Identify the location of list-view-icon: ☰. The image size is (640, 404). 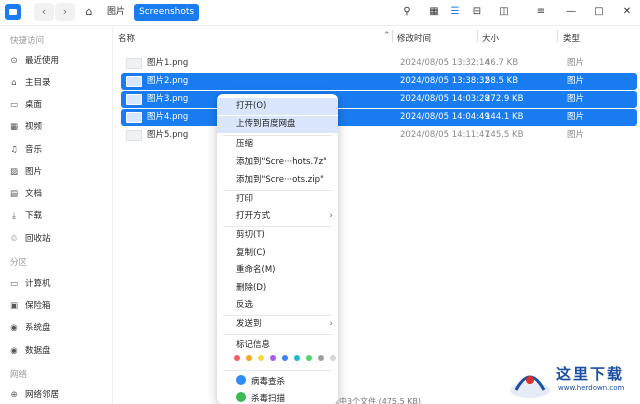
(455, 12).